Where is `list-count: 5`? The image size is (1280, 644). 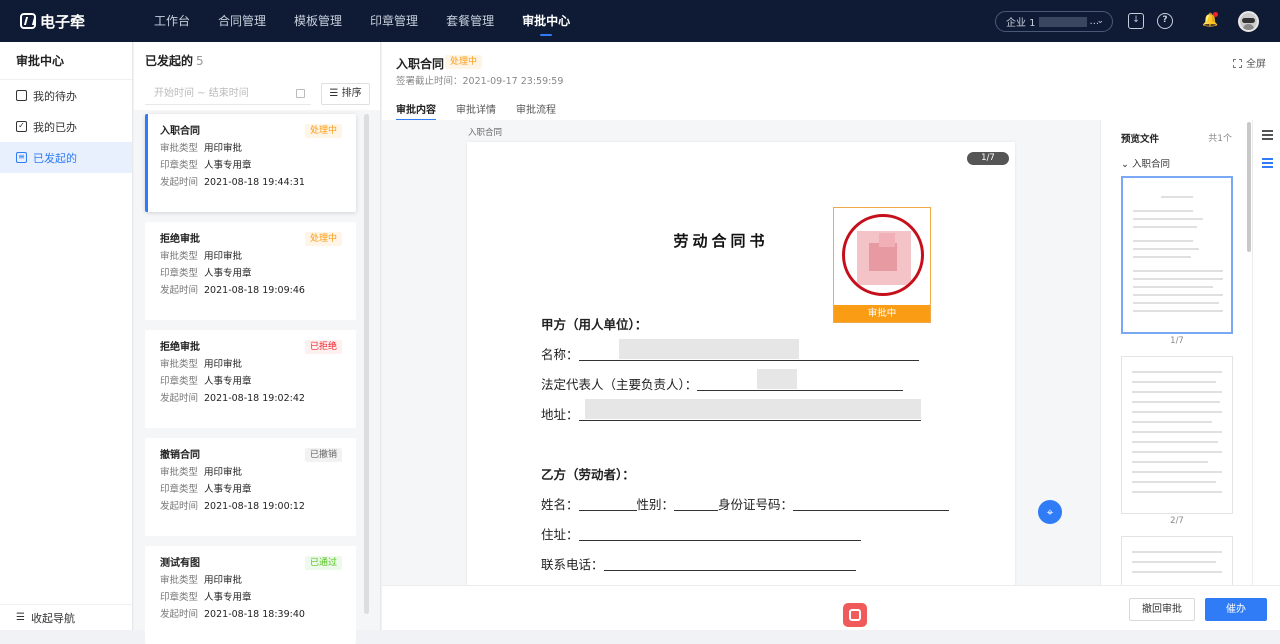
list-count: 5 is located at coordinates (200, 61).